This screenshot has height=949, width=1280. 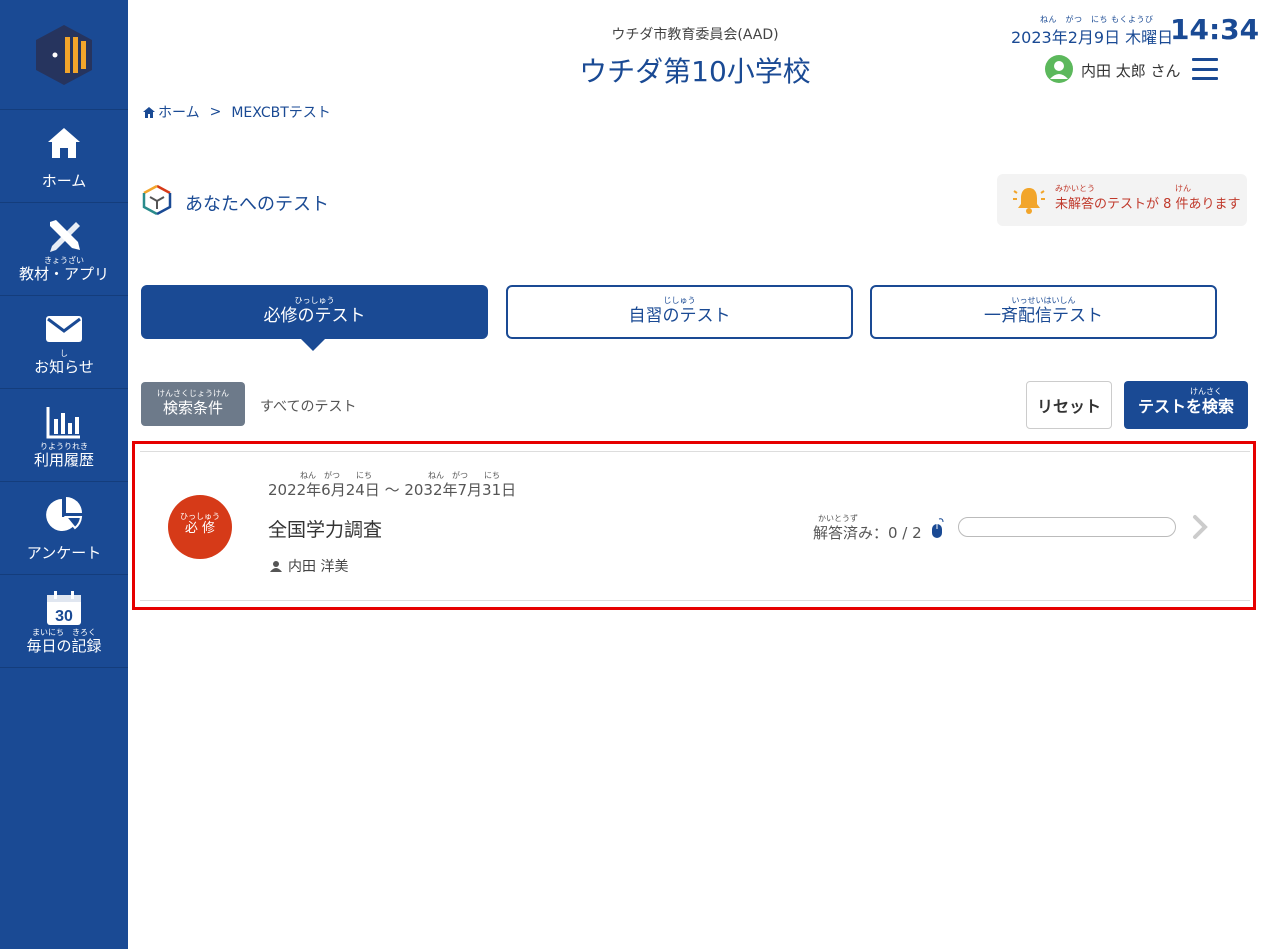 I want to click on section-title: あなたへのテスト, so click(x=257, y=204).